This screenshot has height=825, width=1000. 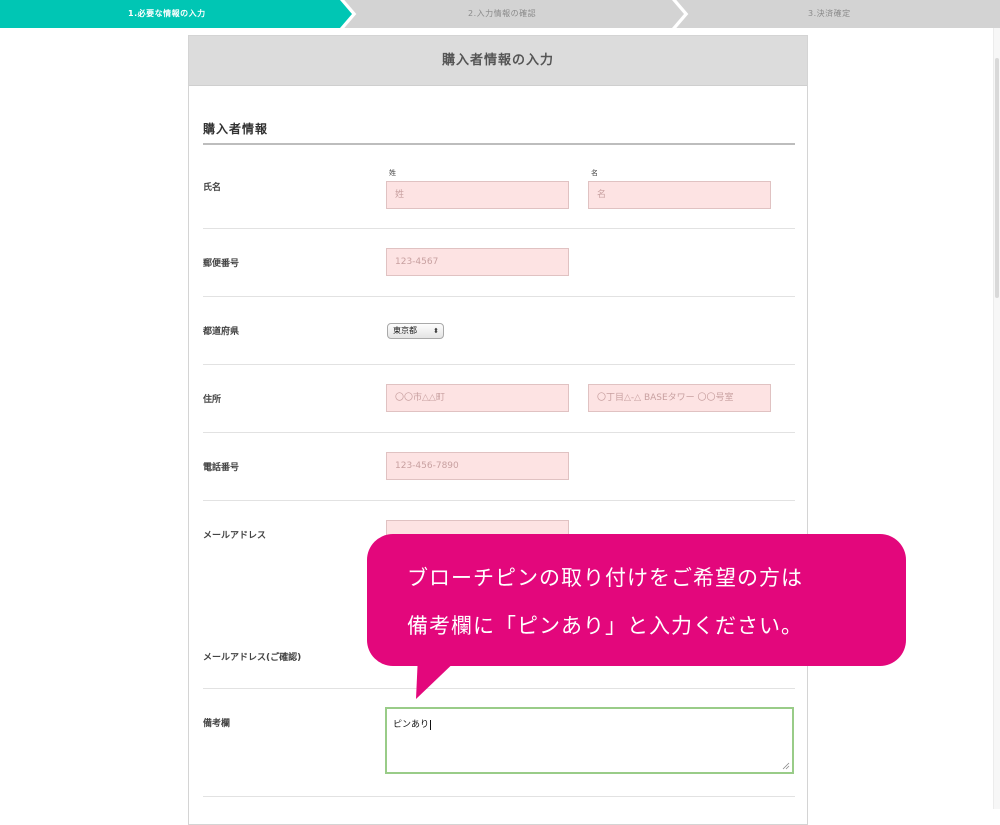 What do you see at coordinates (235, 536) in the screenshot?
I see `email-label: メールアドレス` at bounding box center [235, 536].